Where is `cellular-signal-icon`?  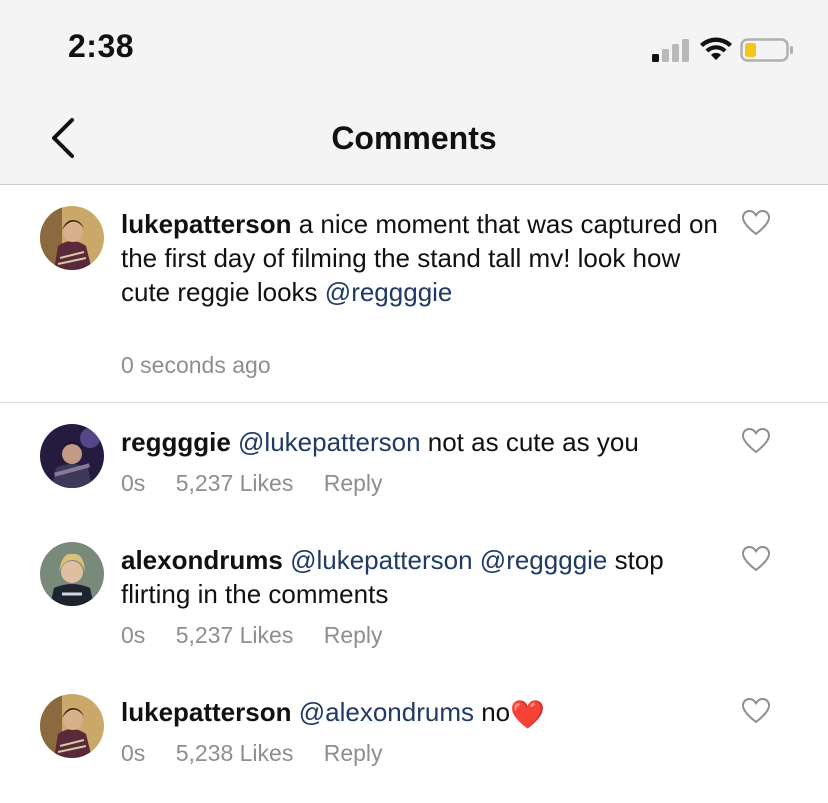 cellular-signal-icon is located at coordinates (670, 50).